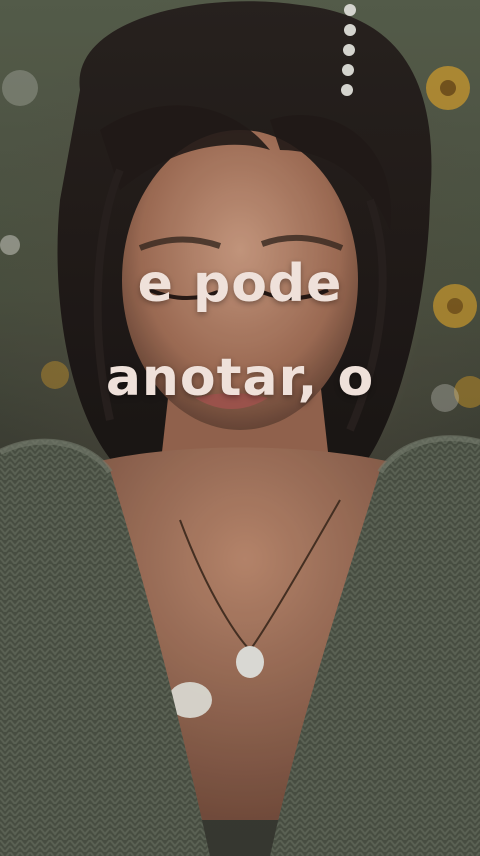 This screenshot has width=480, height=856. What do you see at coordinates (240, 284) in the screenshot?
I see `caption-line-1: e pode` at bounding box center [240, 284].